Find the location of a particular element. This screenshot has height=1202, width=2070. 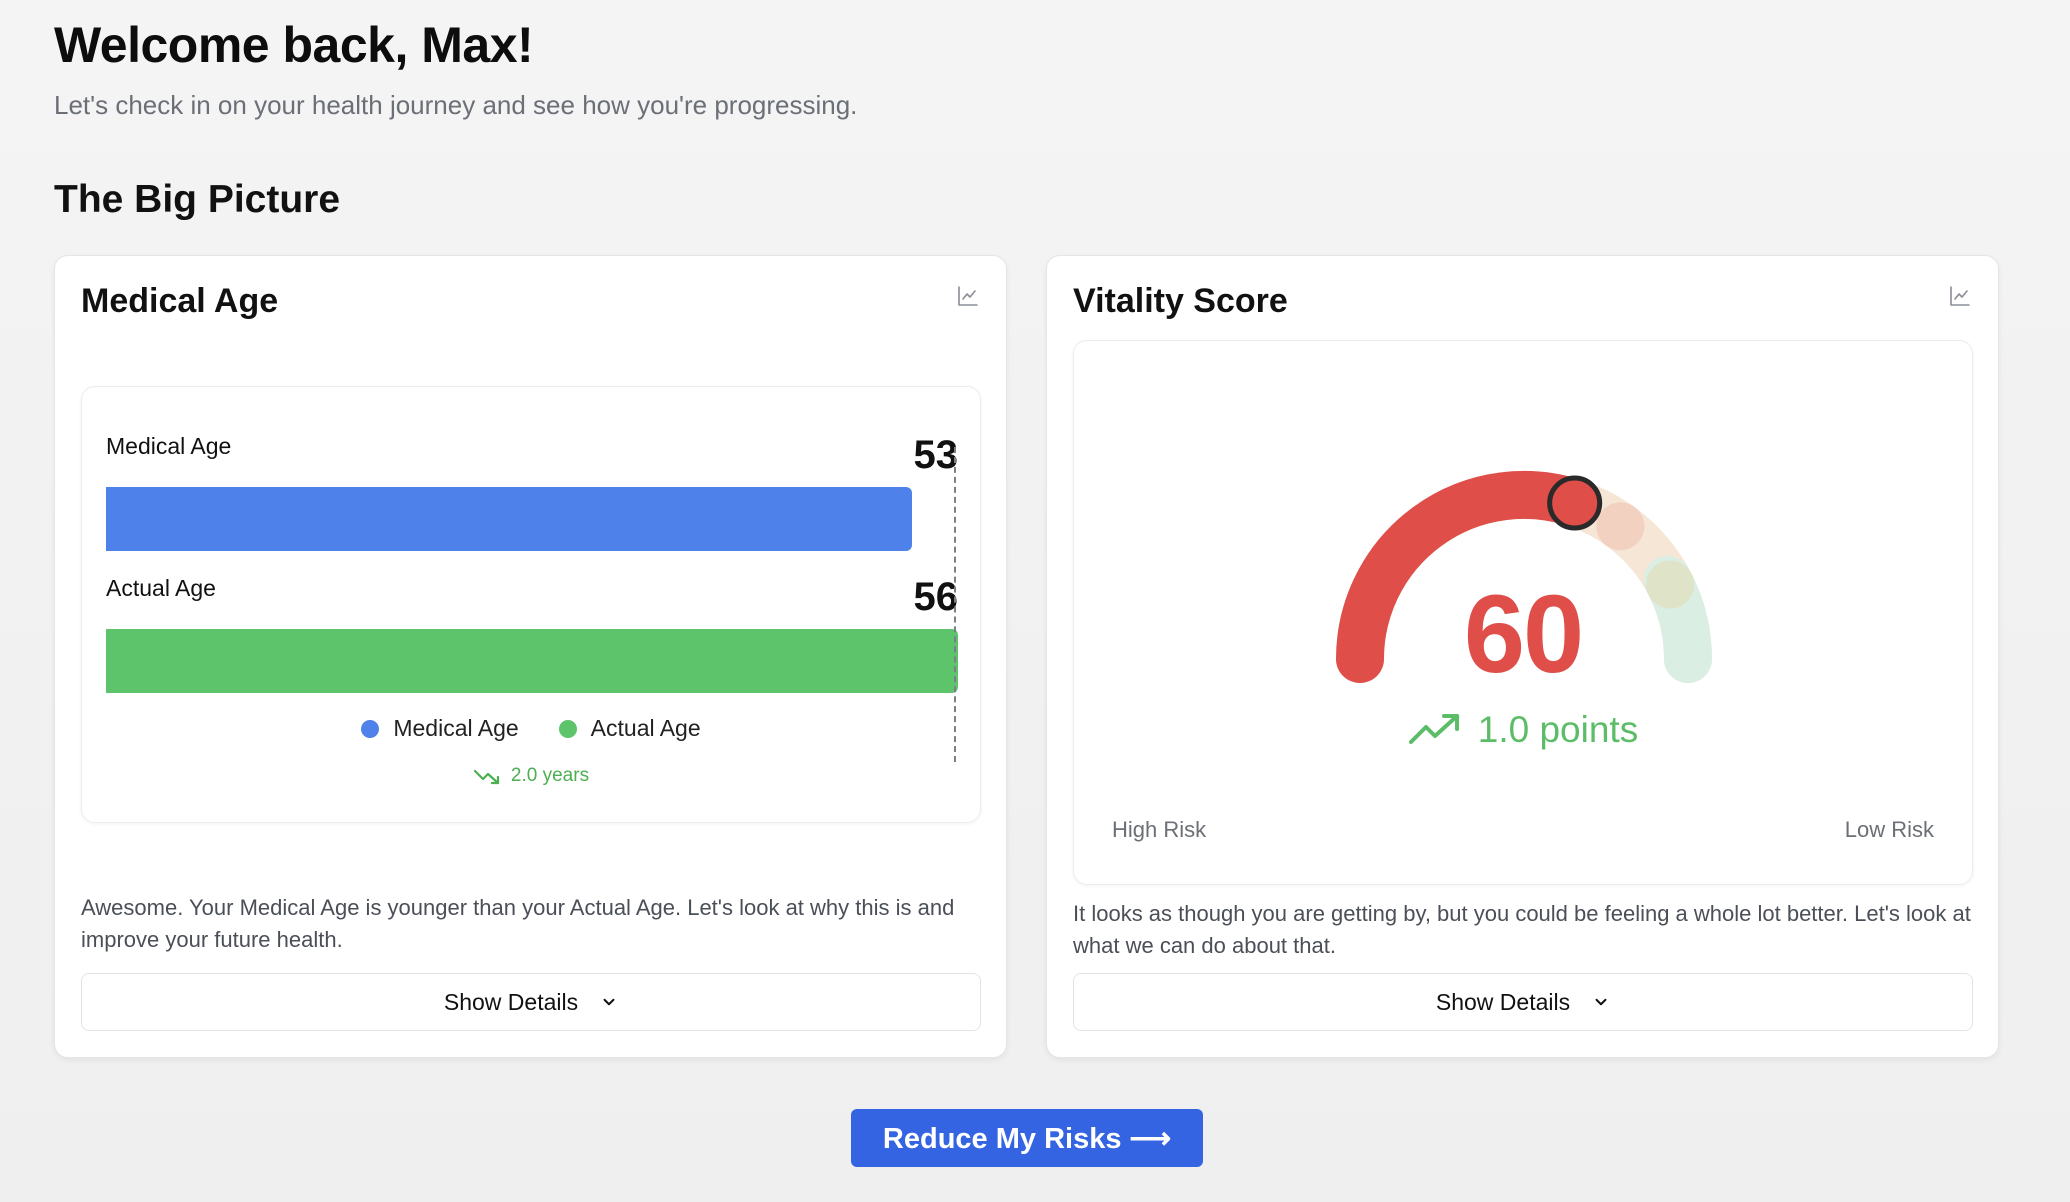

actual-age-bar-label: Actual Age is located at coordinates (161, 588).